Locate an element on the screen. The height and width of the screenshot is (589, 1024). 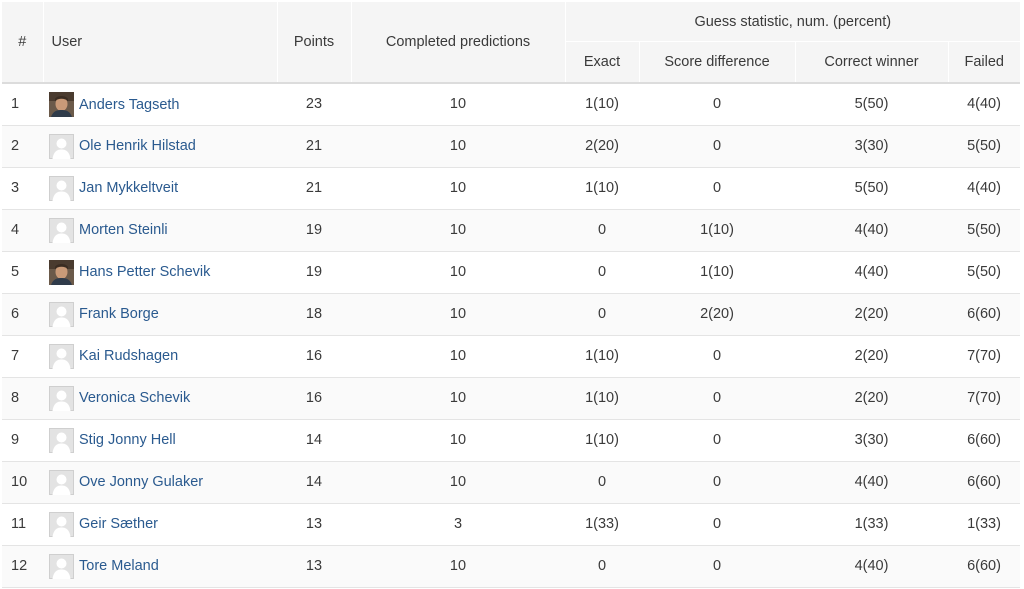
exact-cell: 1(33) is located at coordinates (602, 524).